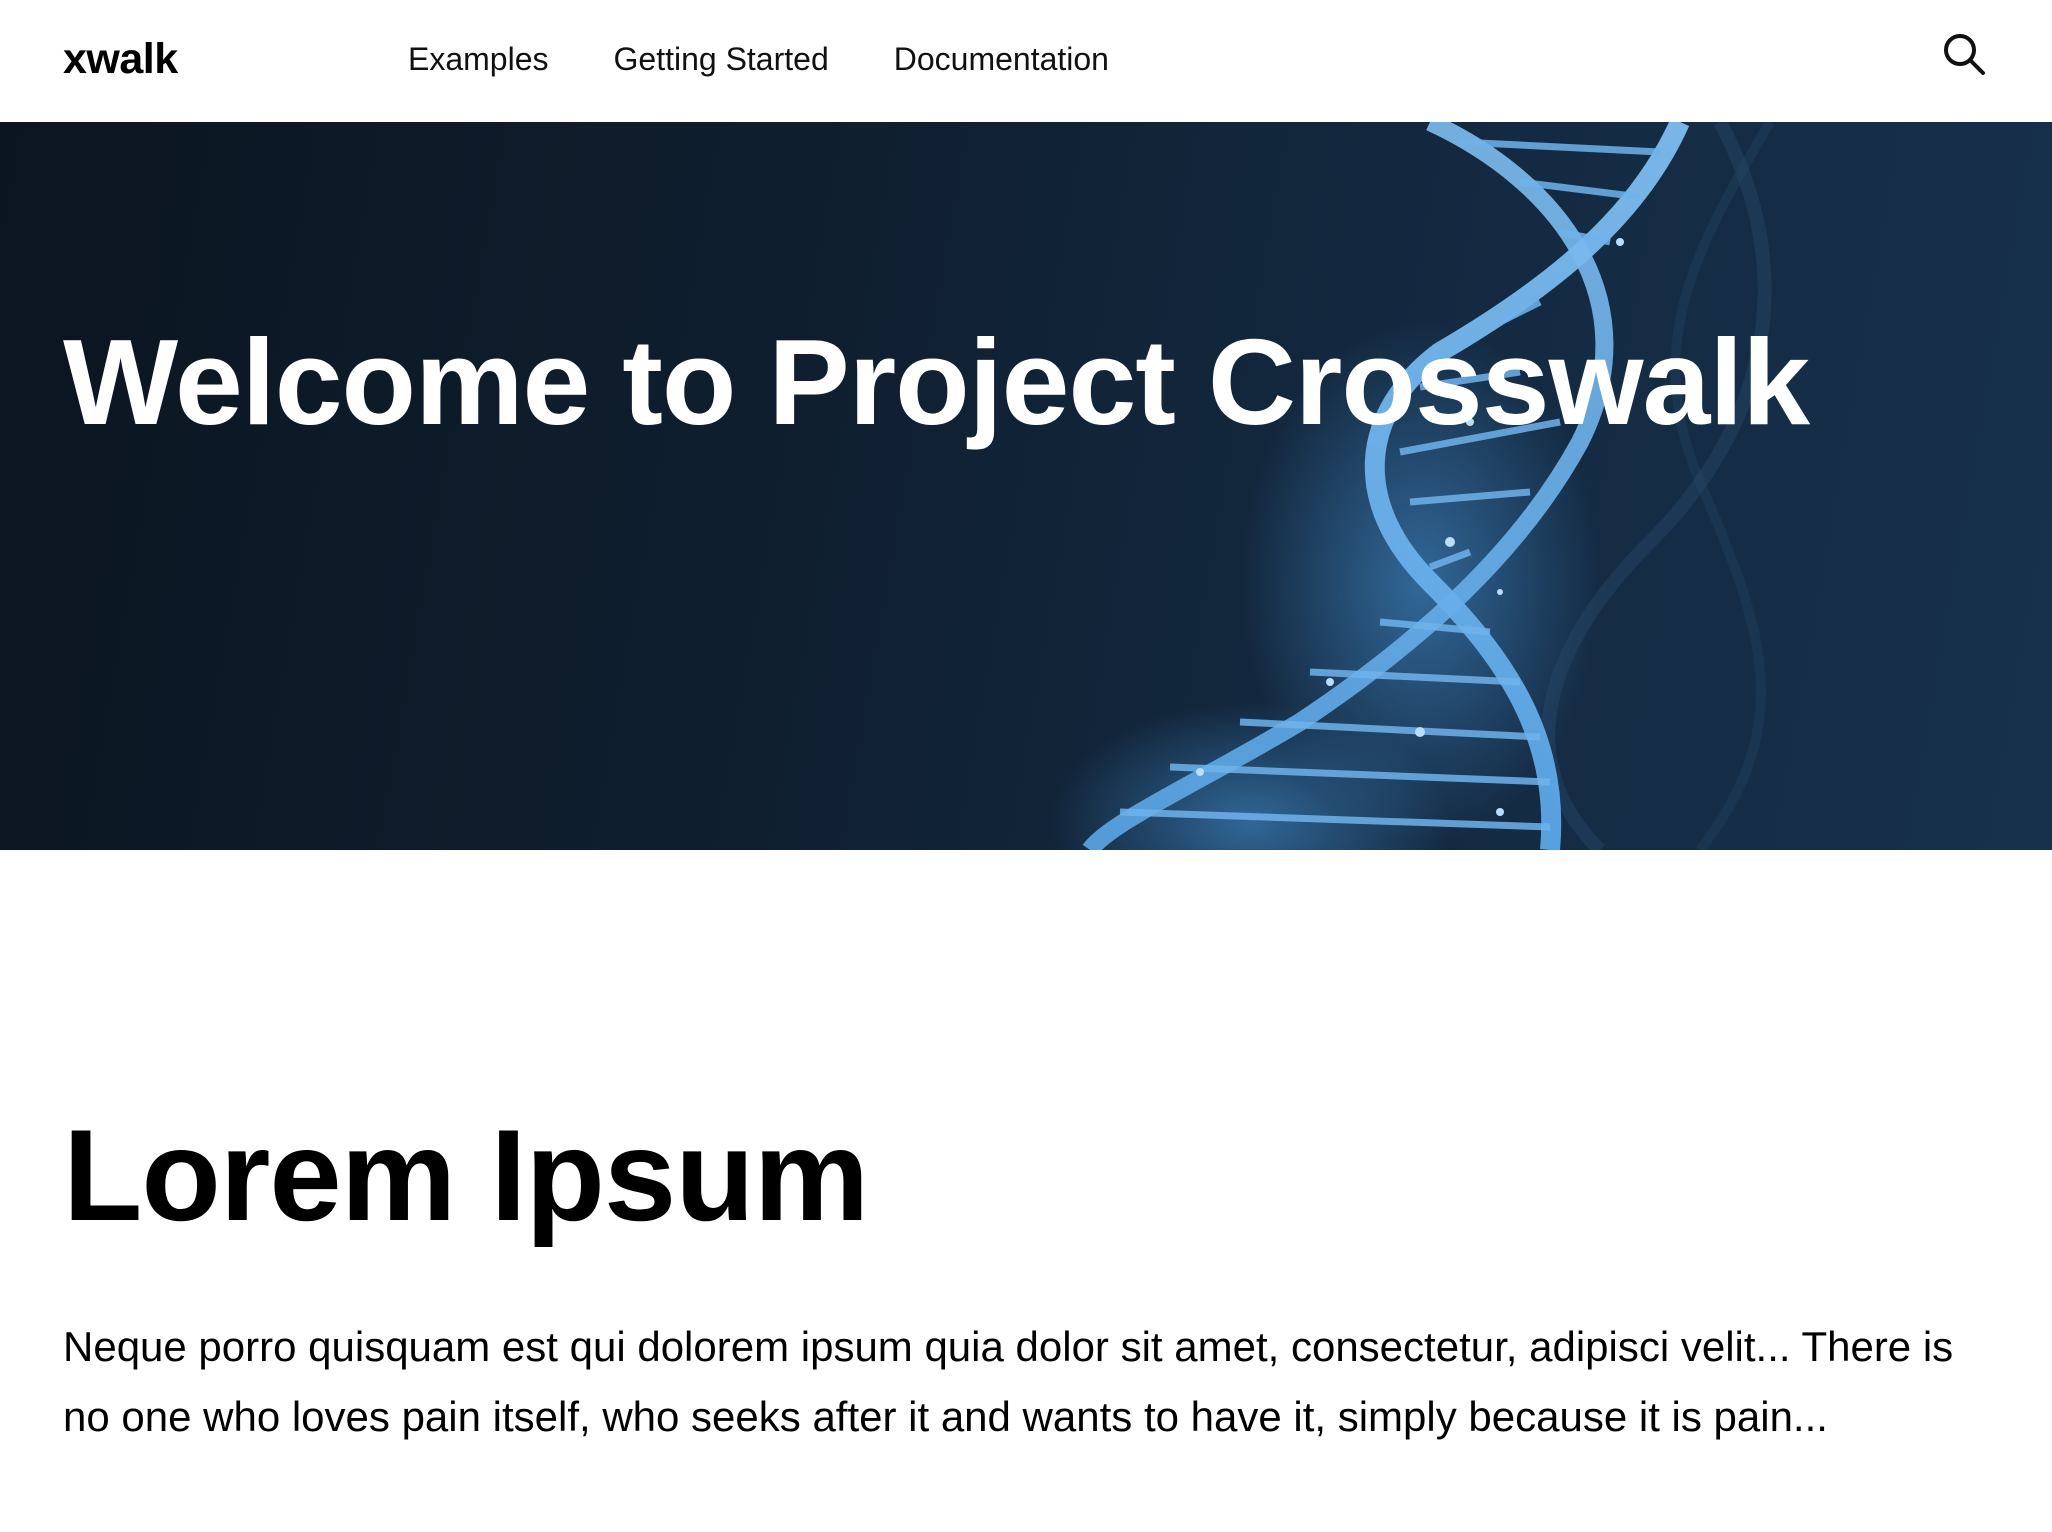 The image size is (2052, 1532). Describe the element at coordinates (478, 59) in the screenshot. I see `nav-item-examples: Examples` at that location.